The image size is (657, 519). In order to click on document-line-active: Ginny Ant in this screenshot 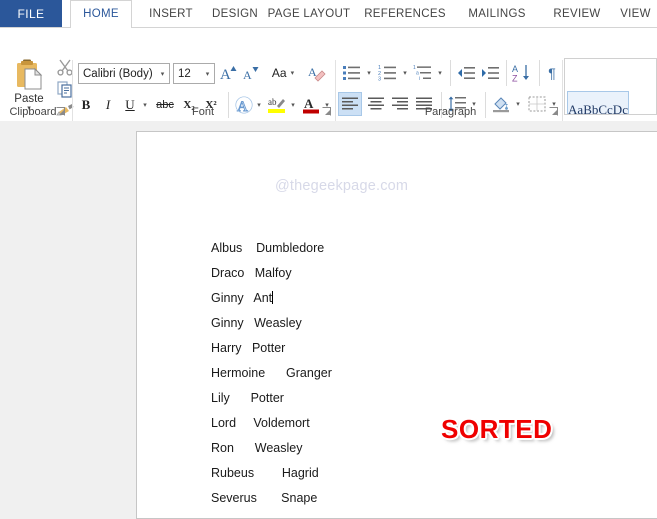, I will do `click(271, 298)`.